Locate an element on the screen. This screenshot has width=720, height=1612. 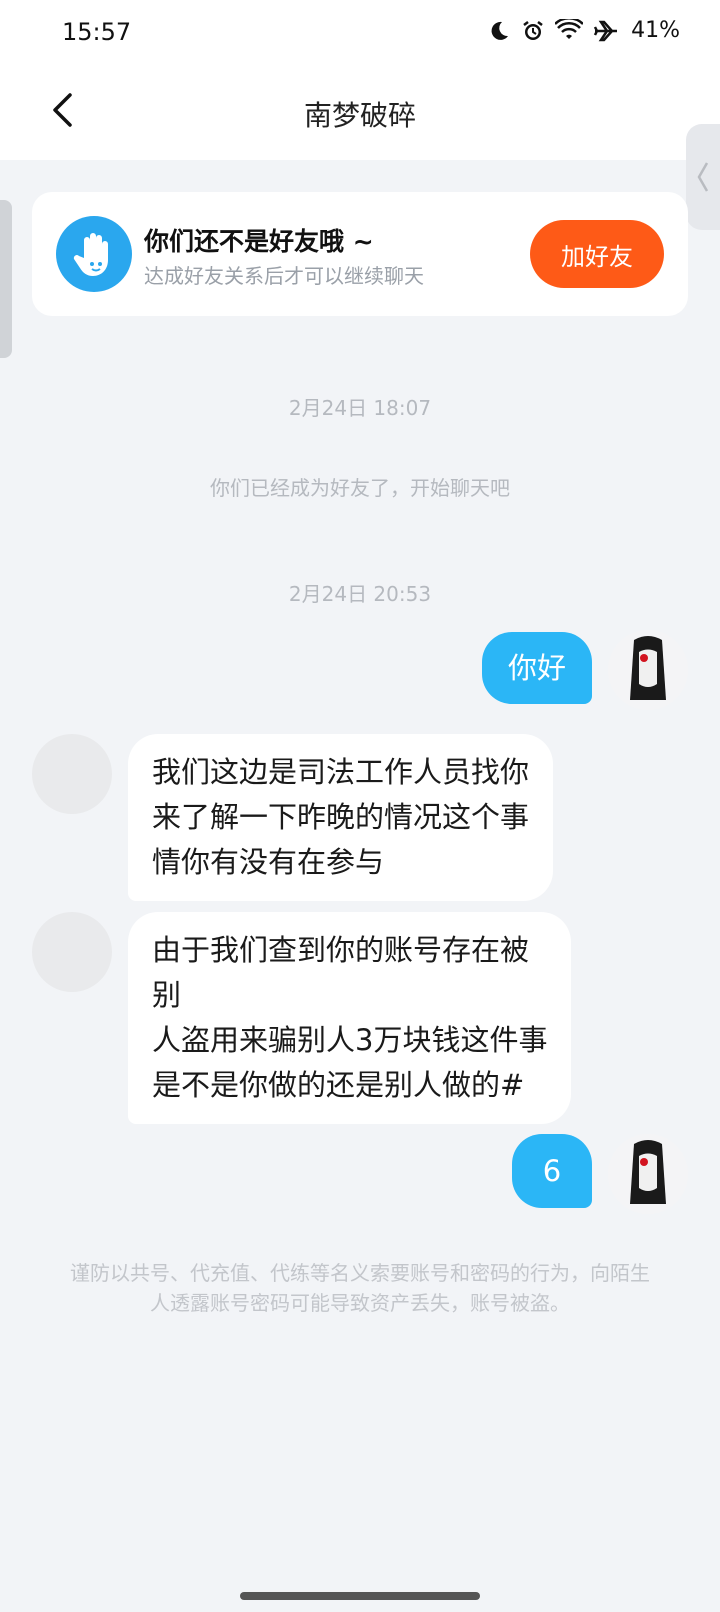
message-text: 你好 is located at coordinates (536, 667).